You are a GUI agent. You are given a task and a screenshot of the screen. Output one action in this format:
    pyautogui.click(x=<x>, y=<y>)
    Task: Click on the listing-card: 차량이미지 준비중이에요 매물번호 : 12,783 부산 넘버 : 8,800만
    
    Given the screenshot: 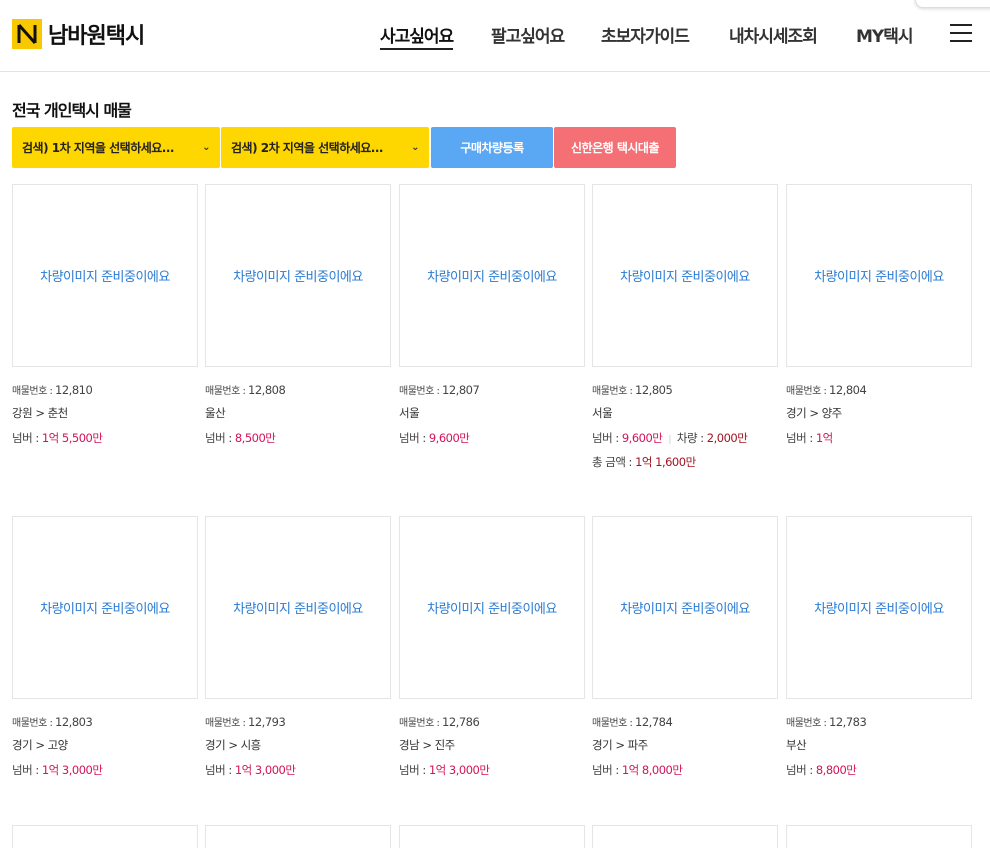 What is the action you would take?
    pyautogui.click(x=879, y=647)
    